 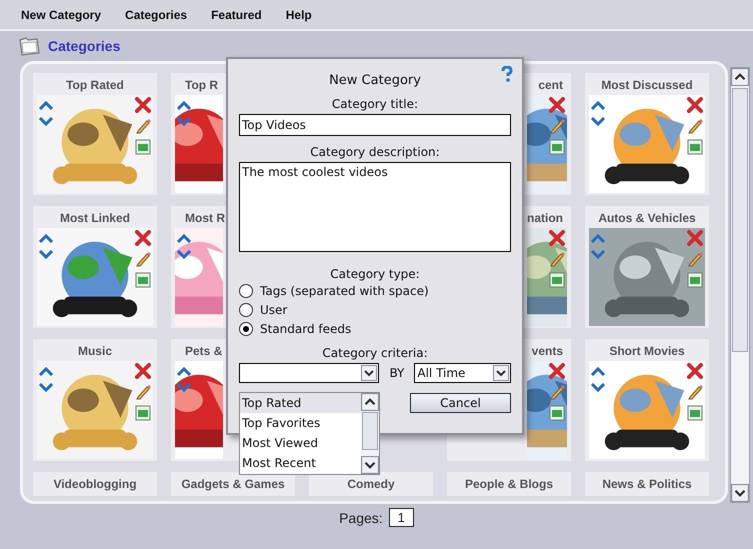 What do you see at coordinates (550, 85) in the screenshot?
I see `category-title: cent` at bounding box center [550, 85].